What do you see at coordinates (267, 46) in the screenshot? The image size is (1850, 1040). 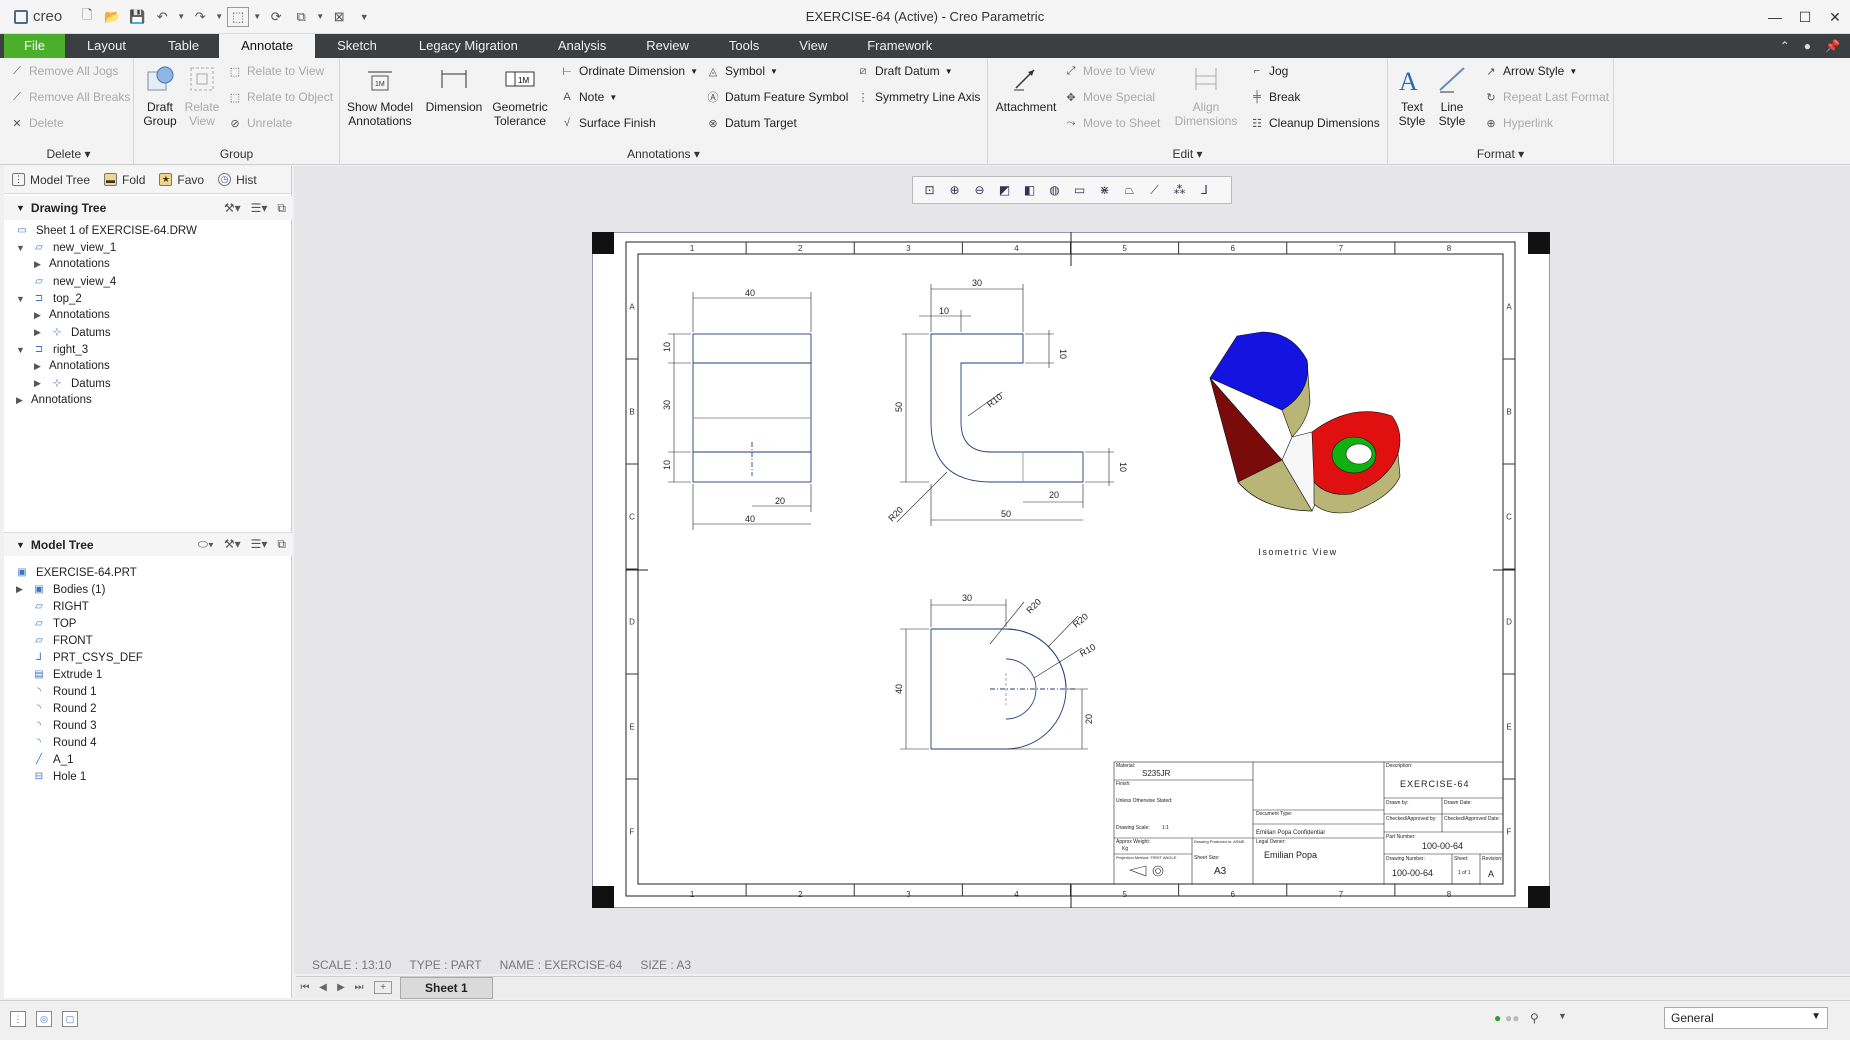 I see `tab-annotate: Annotate` at bounding box center [267, 46].